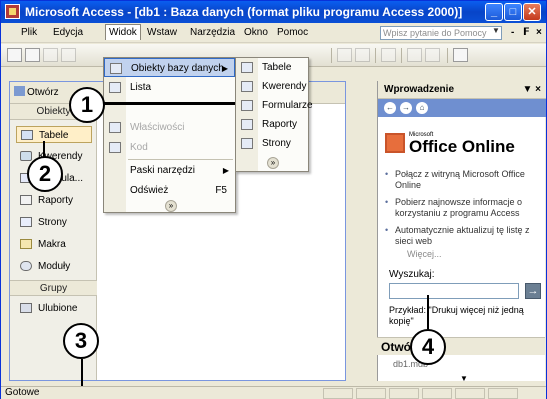 The height and width of the screenshot is (399, 547). I want to click on view-menu-properties: Właściwości, so click(169, 127).